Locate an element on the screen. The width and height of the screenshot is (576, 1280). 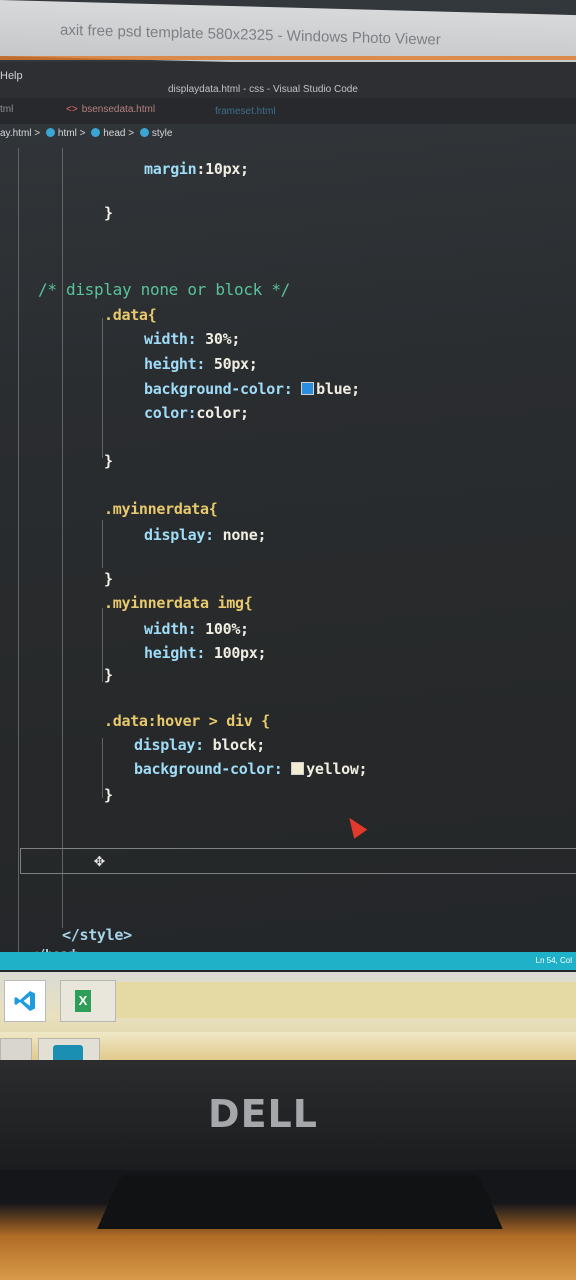
code-line: width: 100%; is located at coordinates (196, 629).